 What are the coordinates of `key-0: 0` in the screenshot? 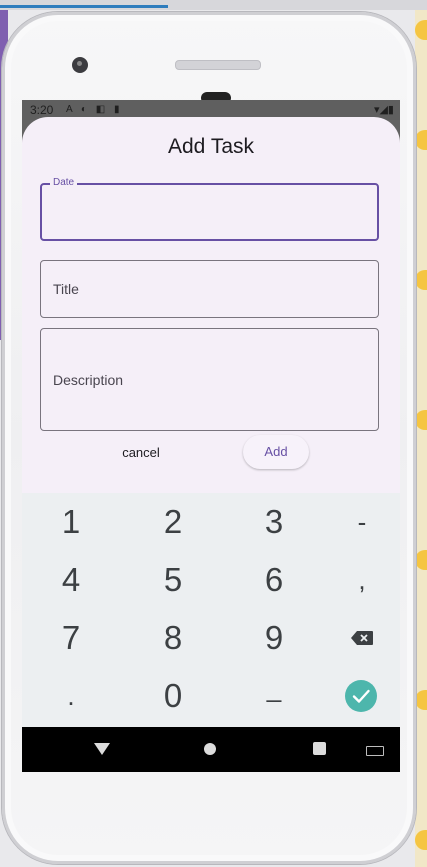 It's located at (173, 696).